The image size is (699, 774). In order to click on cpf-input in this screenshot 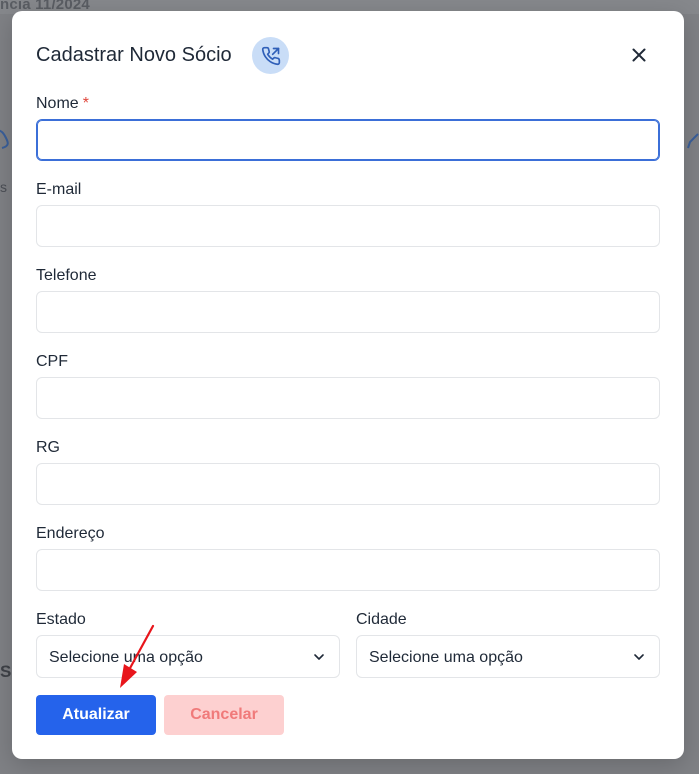, I will do `click(348, 398)`.